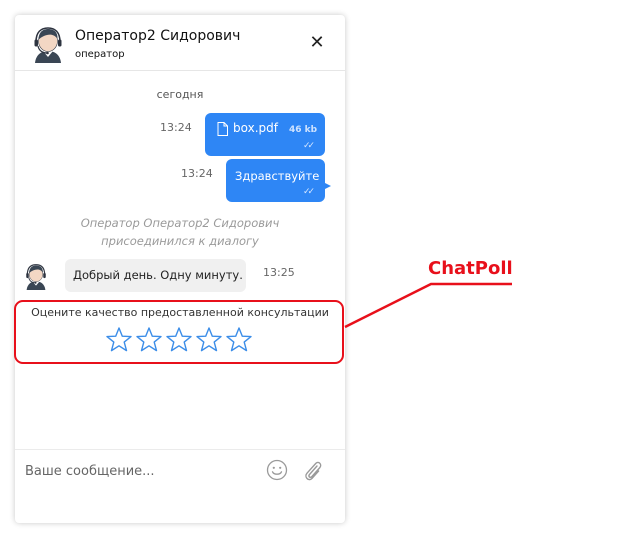  I want to click on annotation-pointer, so click(428, 305).